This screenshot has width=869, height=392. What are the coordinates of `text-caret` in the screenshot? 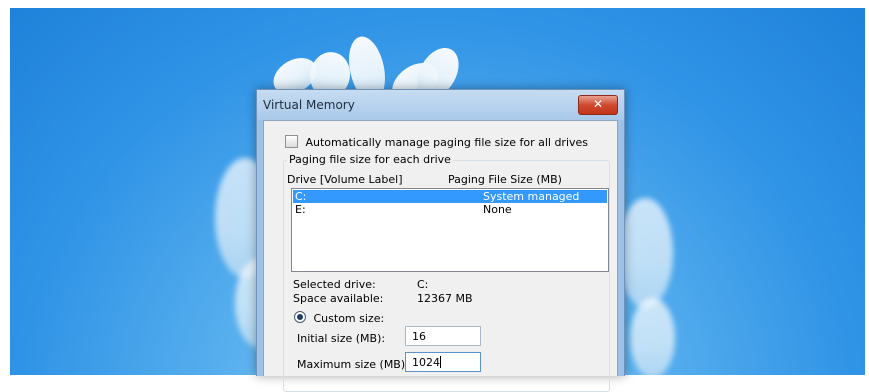 It's located at (440, 362).